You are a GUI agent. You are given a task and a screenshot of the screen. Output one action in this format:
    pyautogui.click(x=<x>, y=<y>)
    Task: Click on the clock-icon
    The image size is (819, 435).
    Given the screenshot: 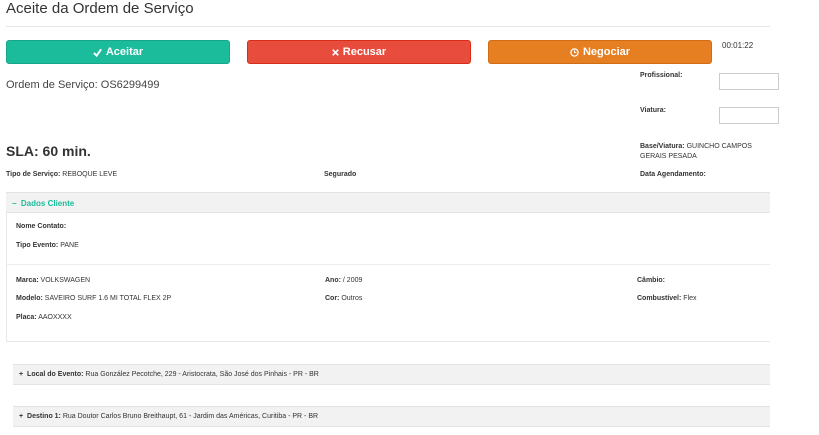 What is the action you would take?
    pyautogui.click(x=574, y=52)
    